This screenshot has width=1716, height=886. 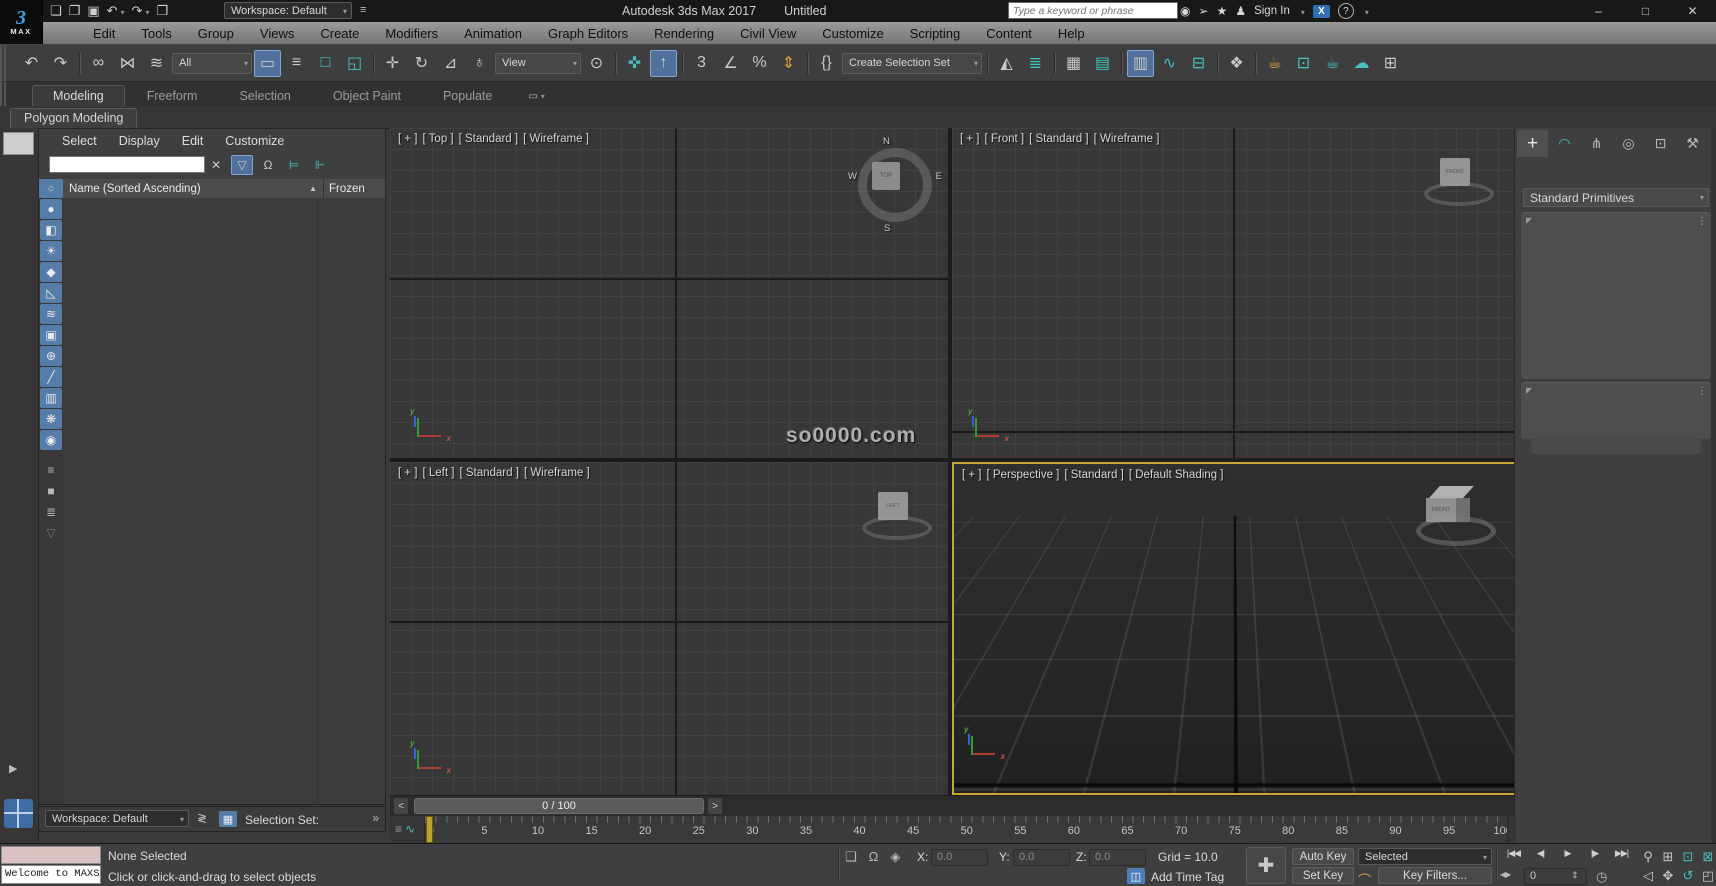 I want to click on column-divider, so click(x=317, y=501).